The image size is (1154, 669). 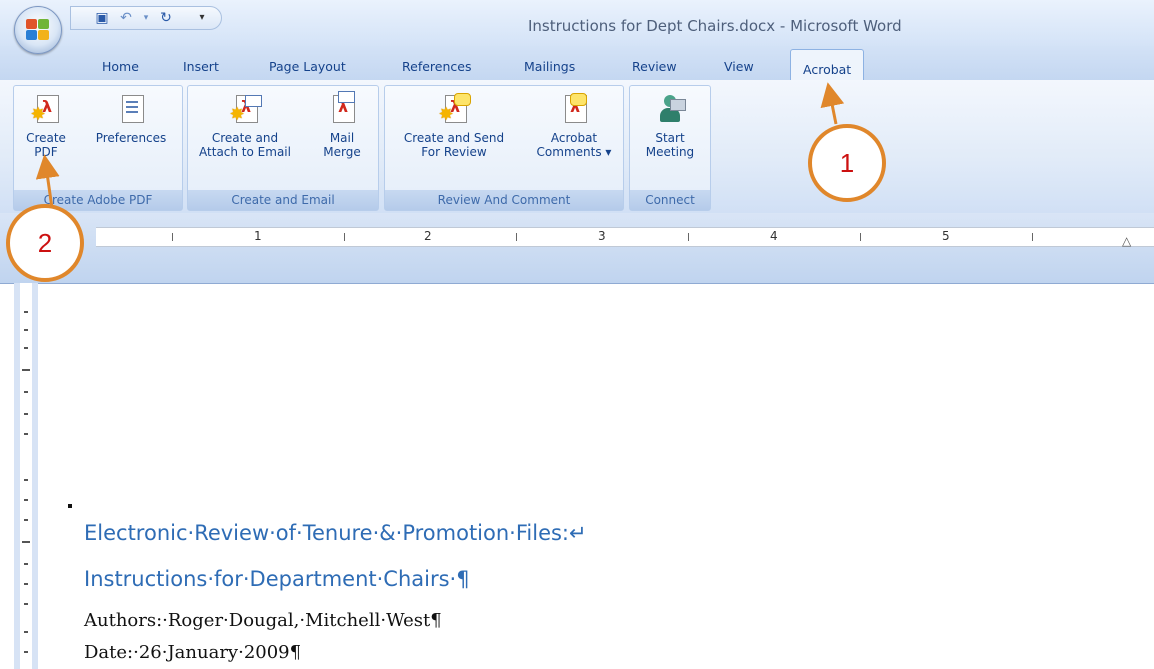 What do you see at coordinates (454, 109) in the screenshot?
I see `send-for-review-icon: λ ✸` at bounding box center [454, 109].